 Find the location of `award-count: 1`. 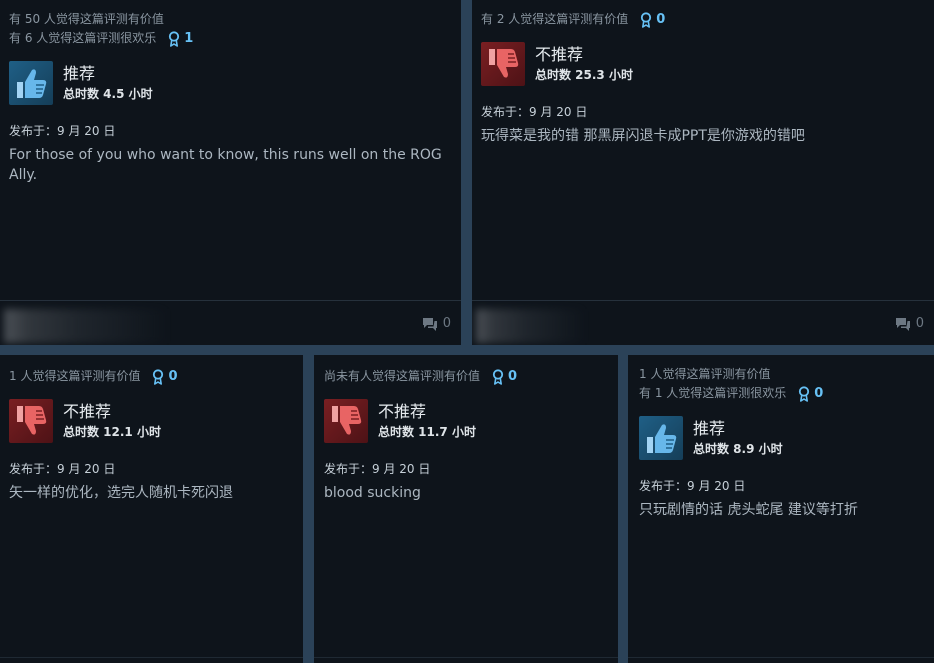

award-count: 1 is located at coordinates (189, 38).